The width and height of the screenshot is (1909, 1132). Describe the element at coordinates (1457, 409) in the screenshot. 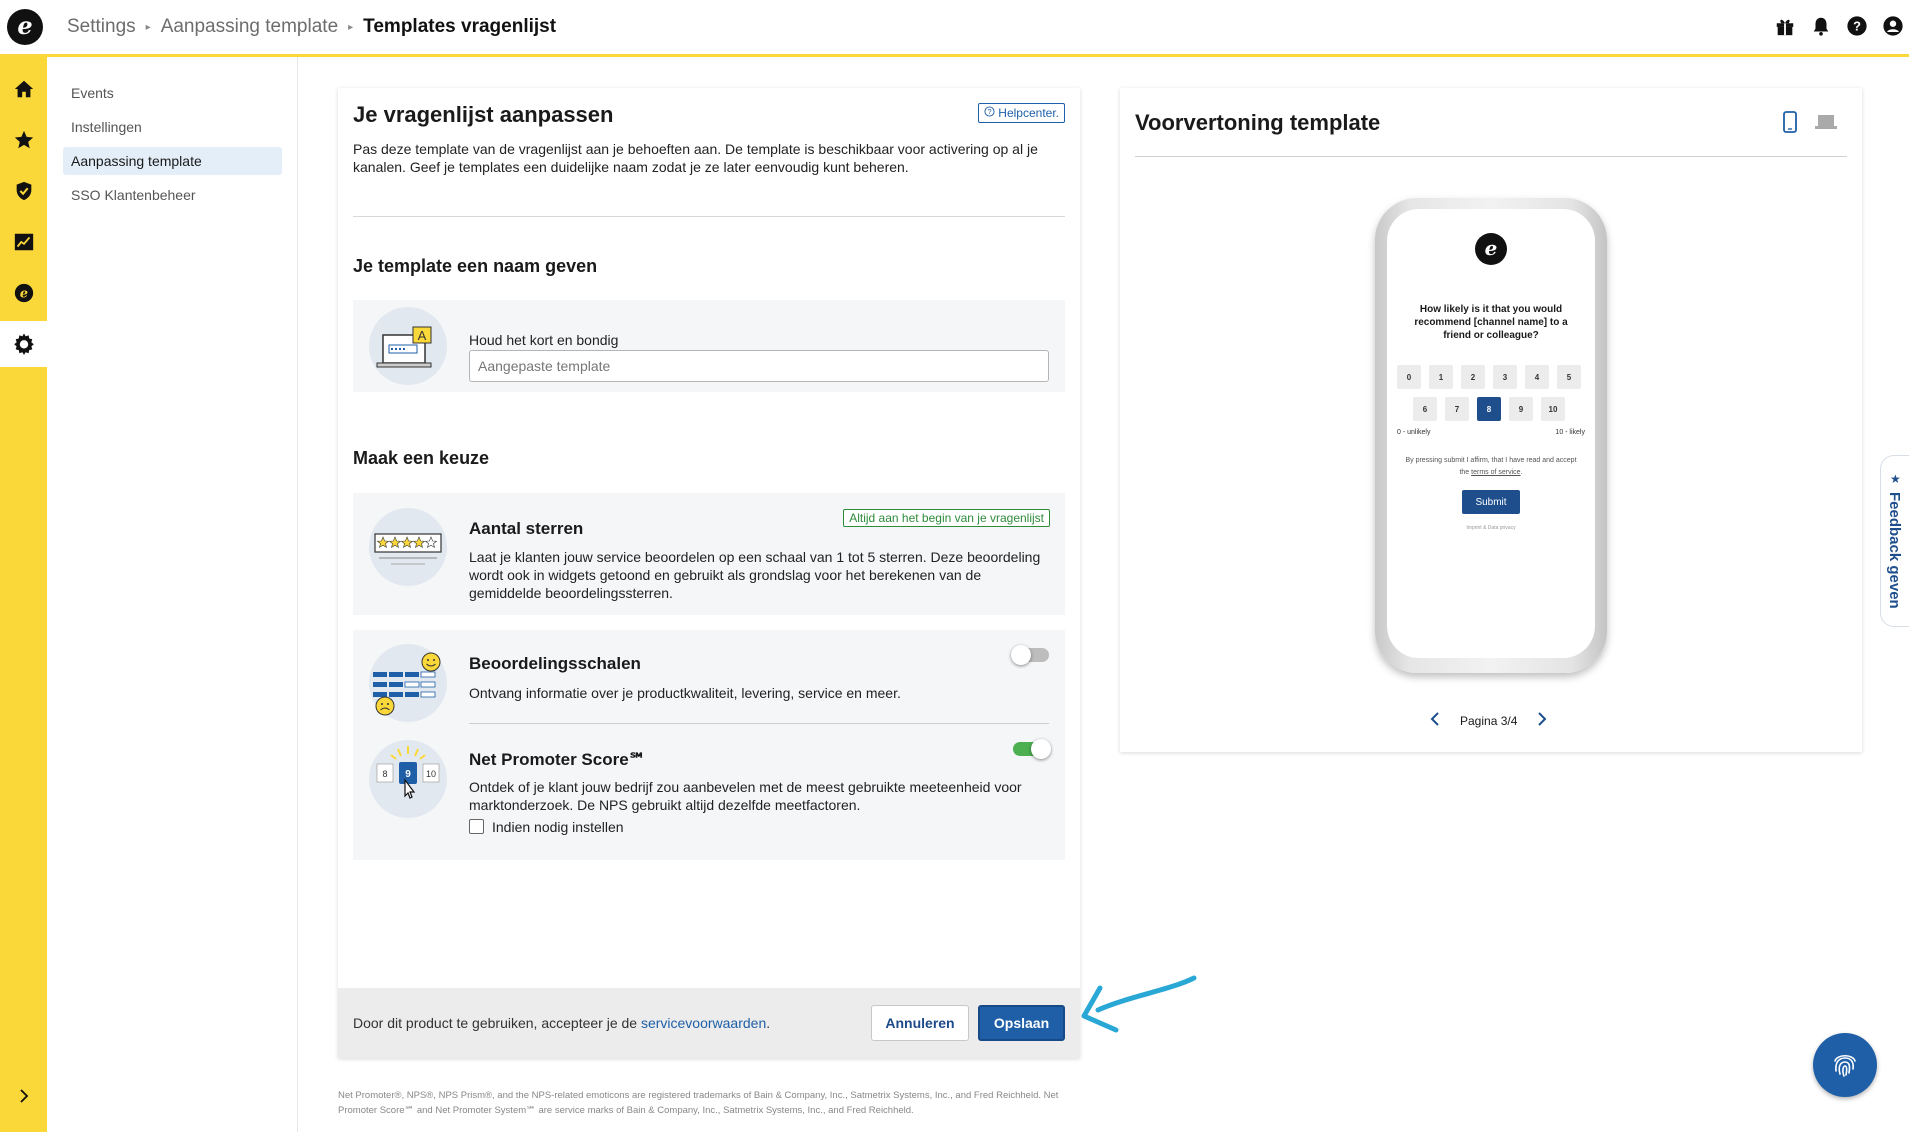

I see `nps-option: 7` at that location.